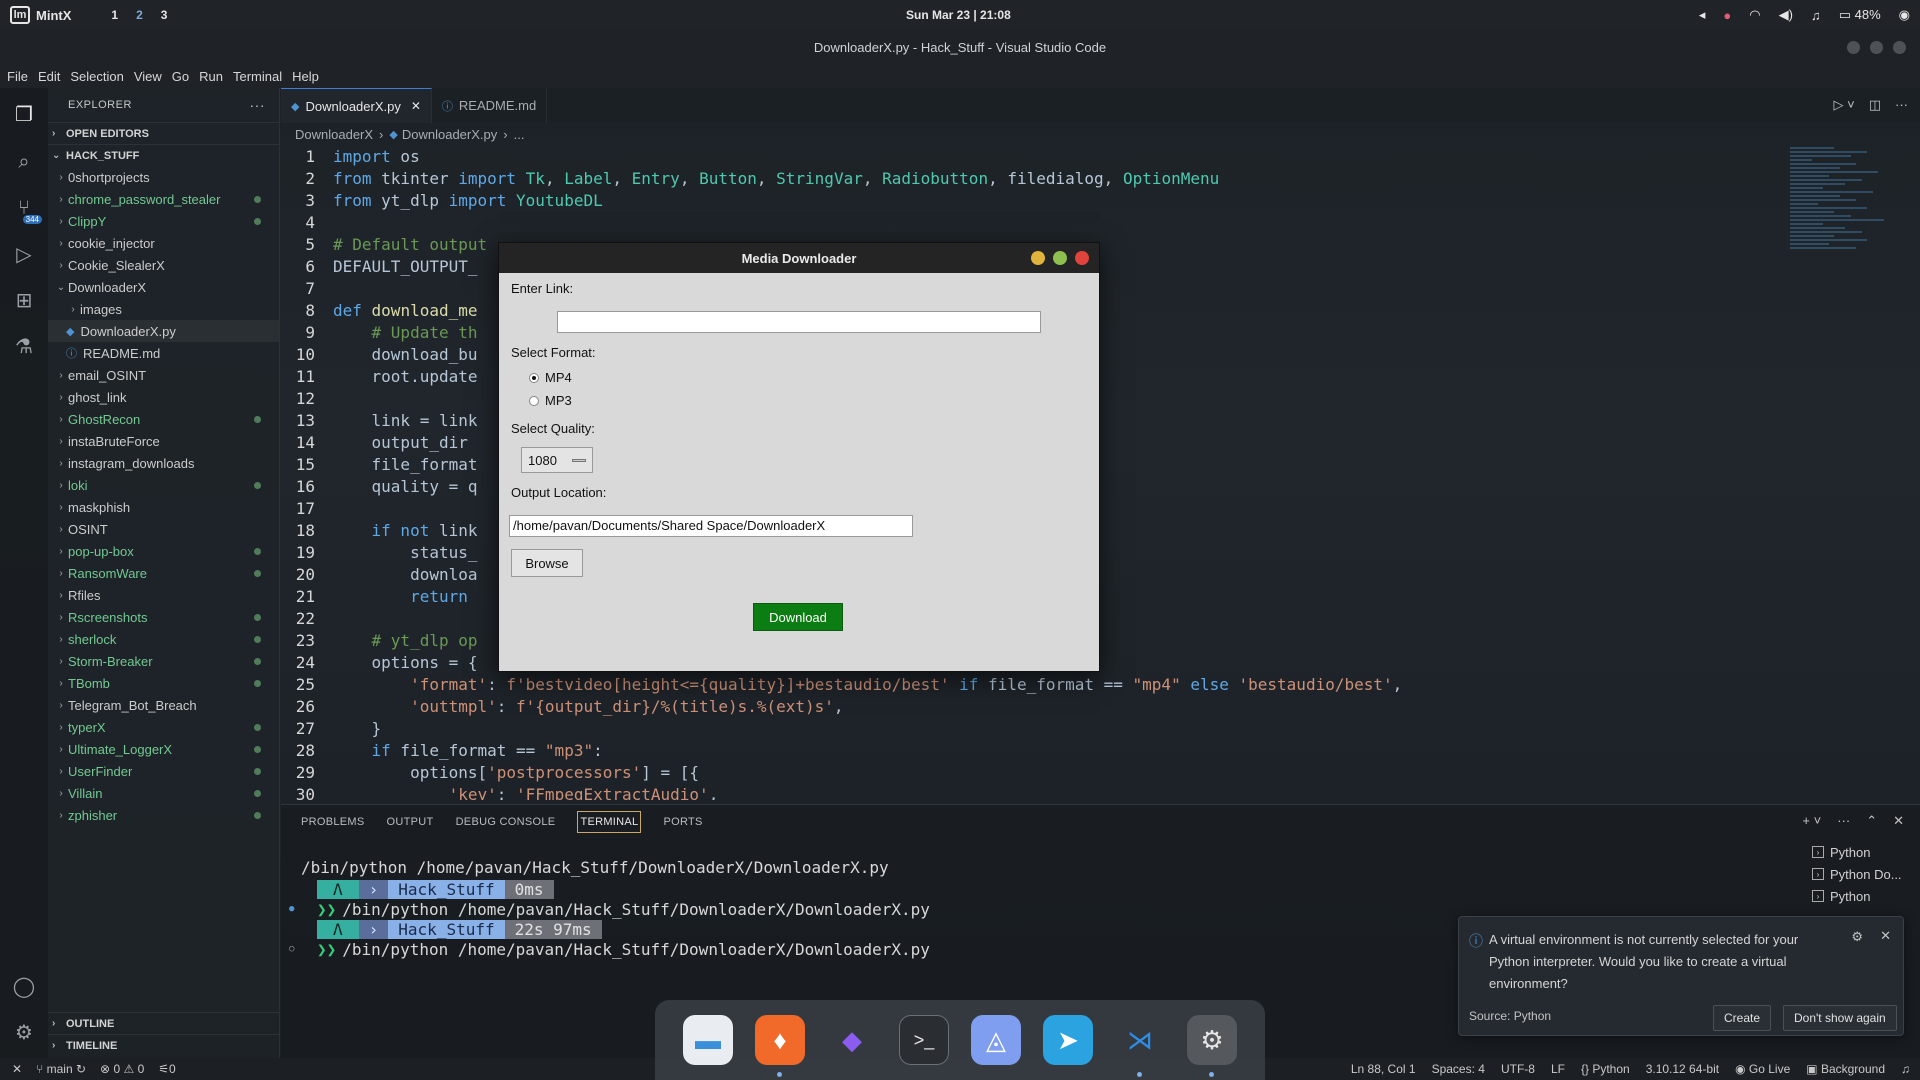 The width and height of the screenshot is (1920, 1080). What do you see at coordinates (180, 76) in the screenshot?
I see `menu-go: Go` at bounding box center [180, 76].